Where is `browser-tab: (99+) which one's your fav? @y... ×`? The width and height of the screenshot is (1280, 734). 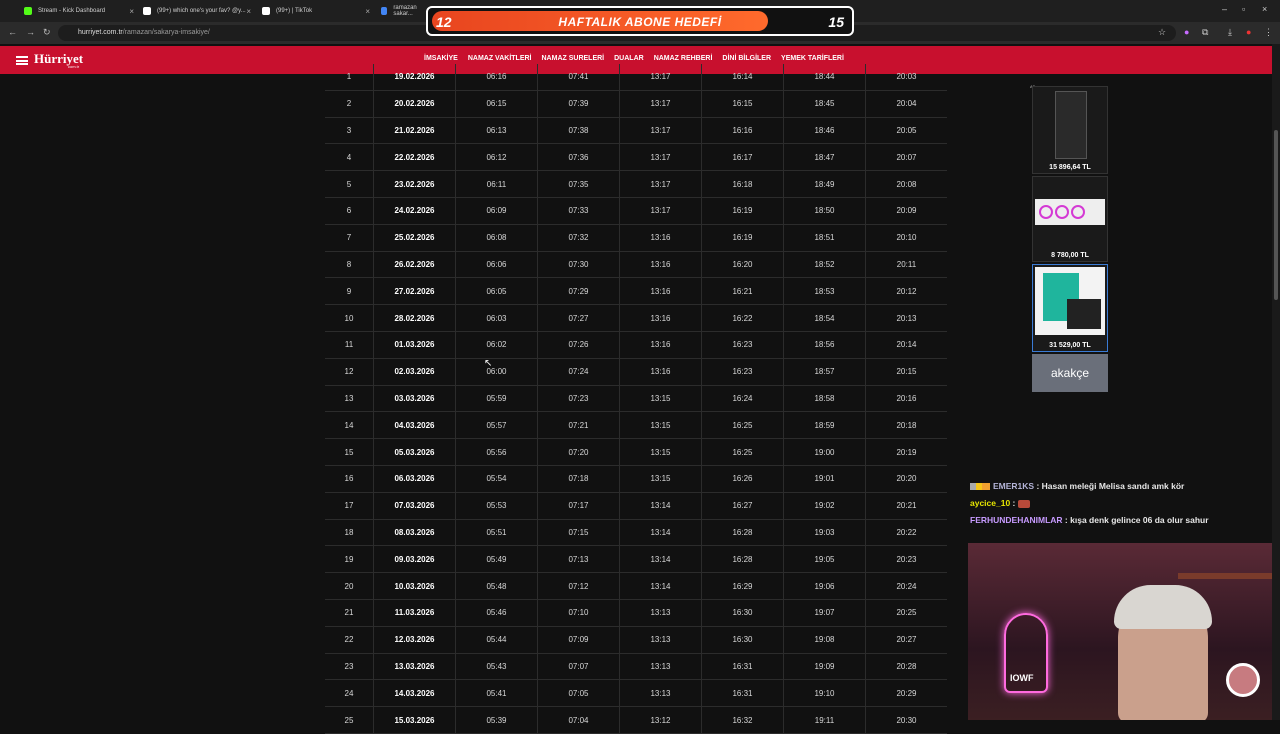 browser-tab: (99+) which one's your fav? @y... × is located at coordinates (197, 11).